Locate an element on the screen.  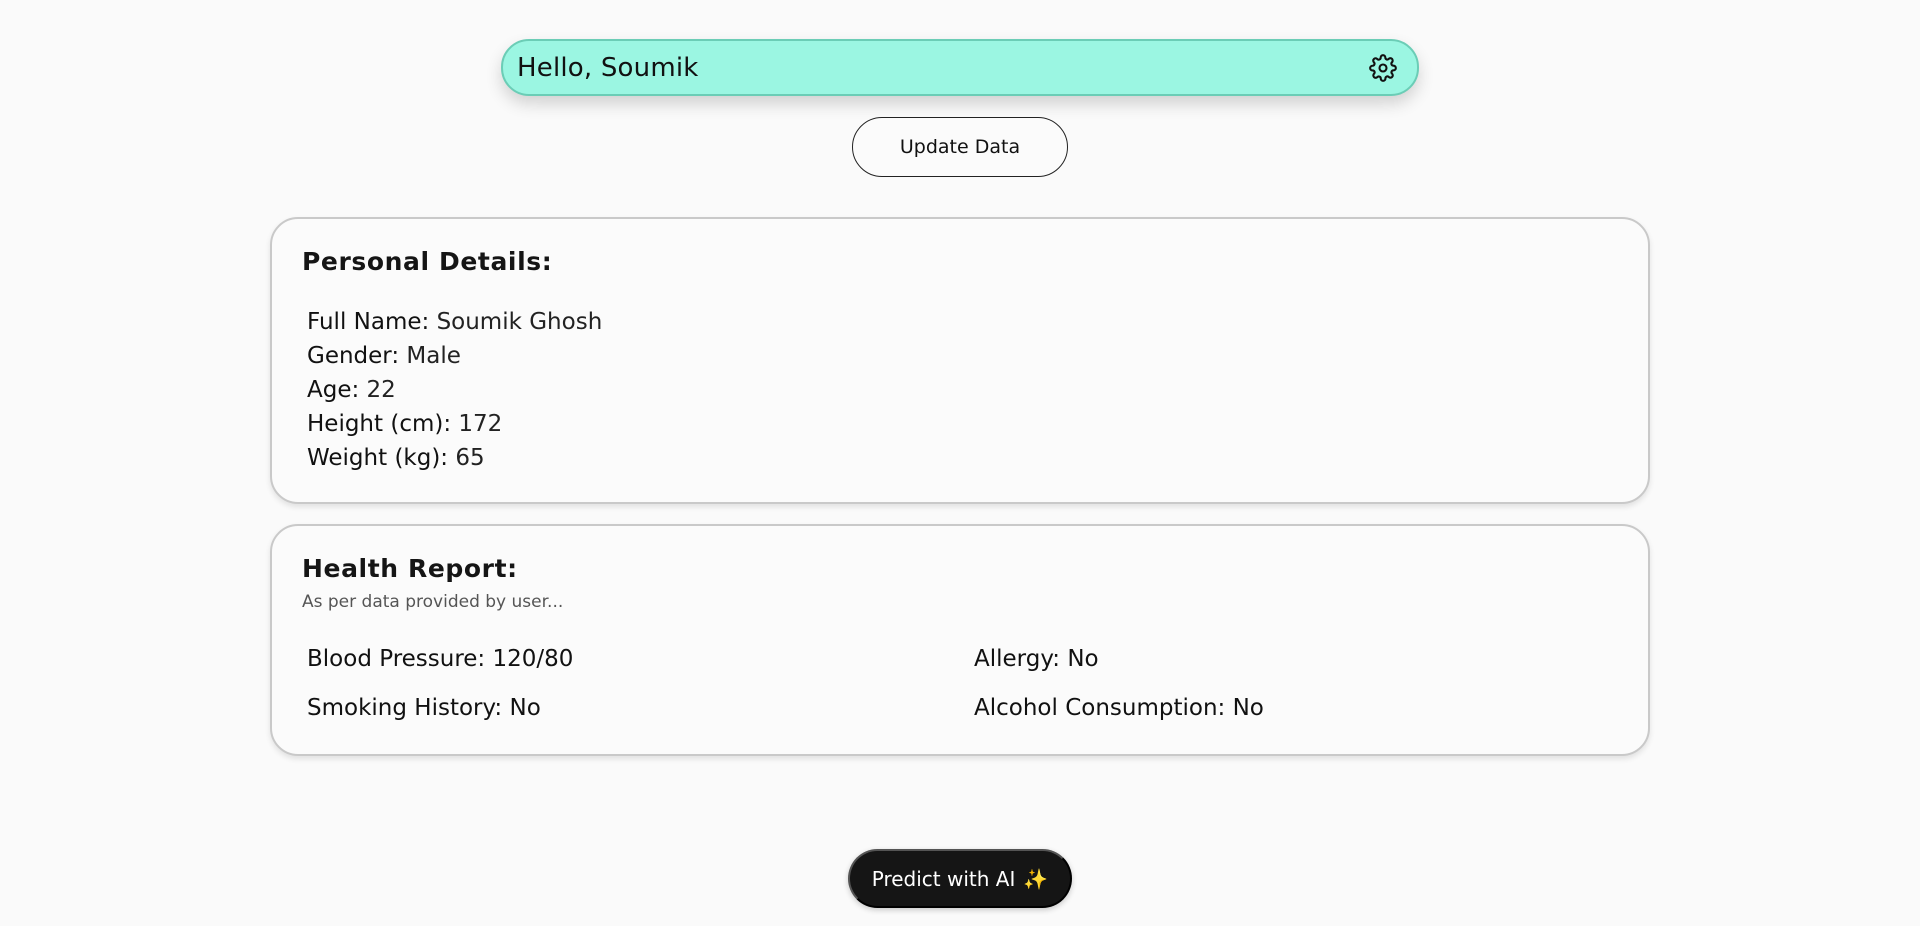
predict-label: Predict with AI is located at coordinates (943, 878).